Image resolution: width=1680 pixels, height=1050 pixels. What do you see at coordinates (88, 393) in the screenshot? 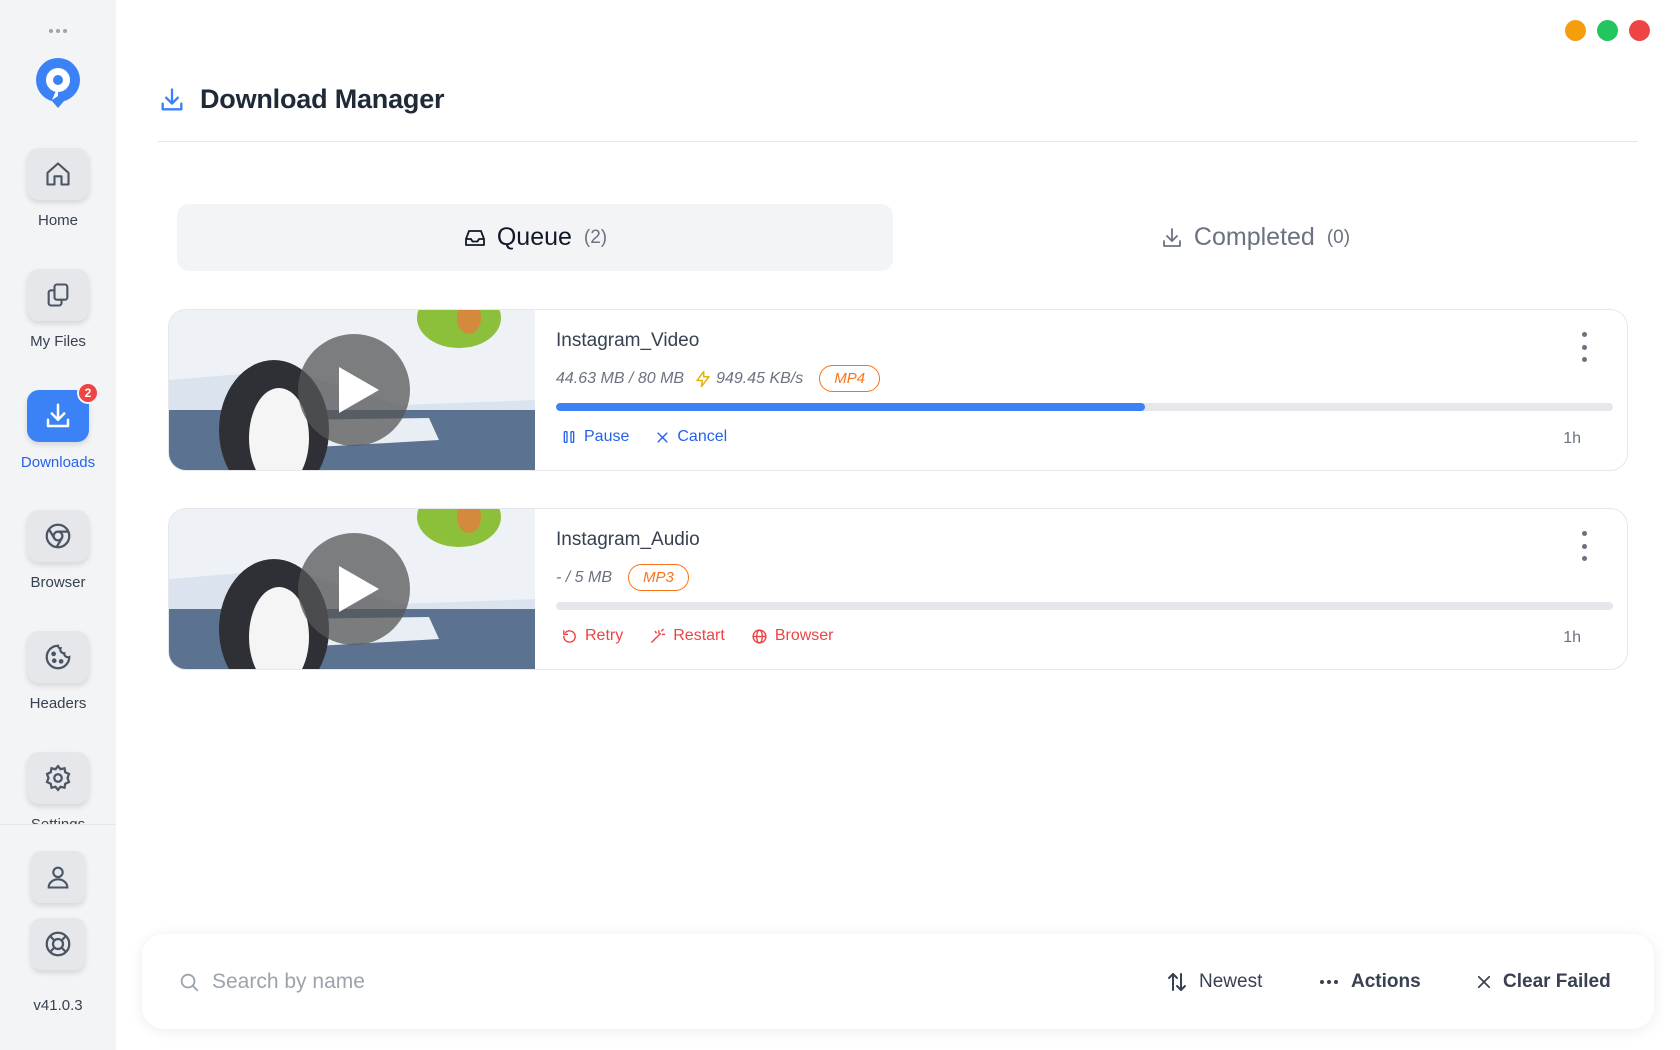
I see `downloads-count-badge: 2` at bounding box center [88, 393].